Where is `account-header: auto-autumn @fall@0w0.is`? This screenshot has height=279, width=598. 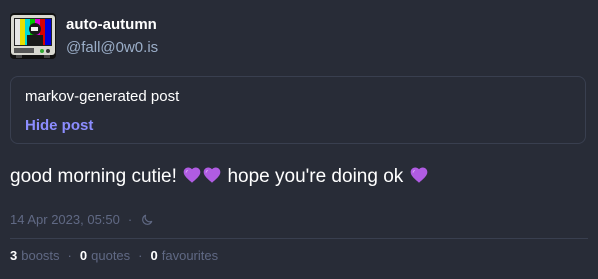 account-header: auto-autumn @fall@0w0.is is located at coordinates (84, 36).